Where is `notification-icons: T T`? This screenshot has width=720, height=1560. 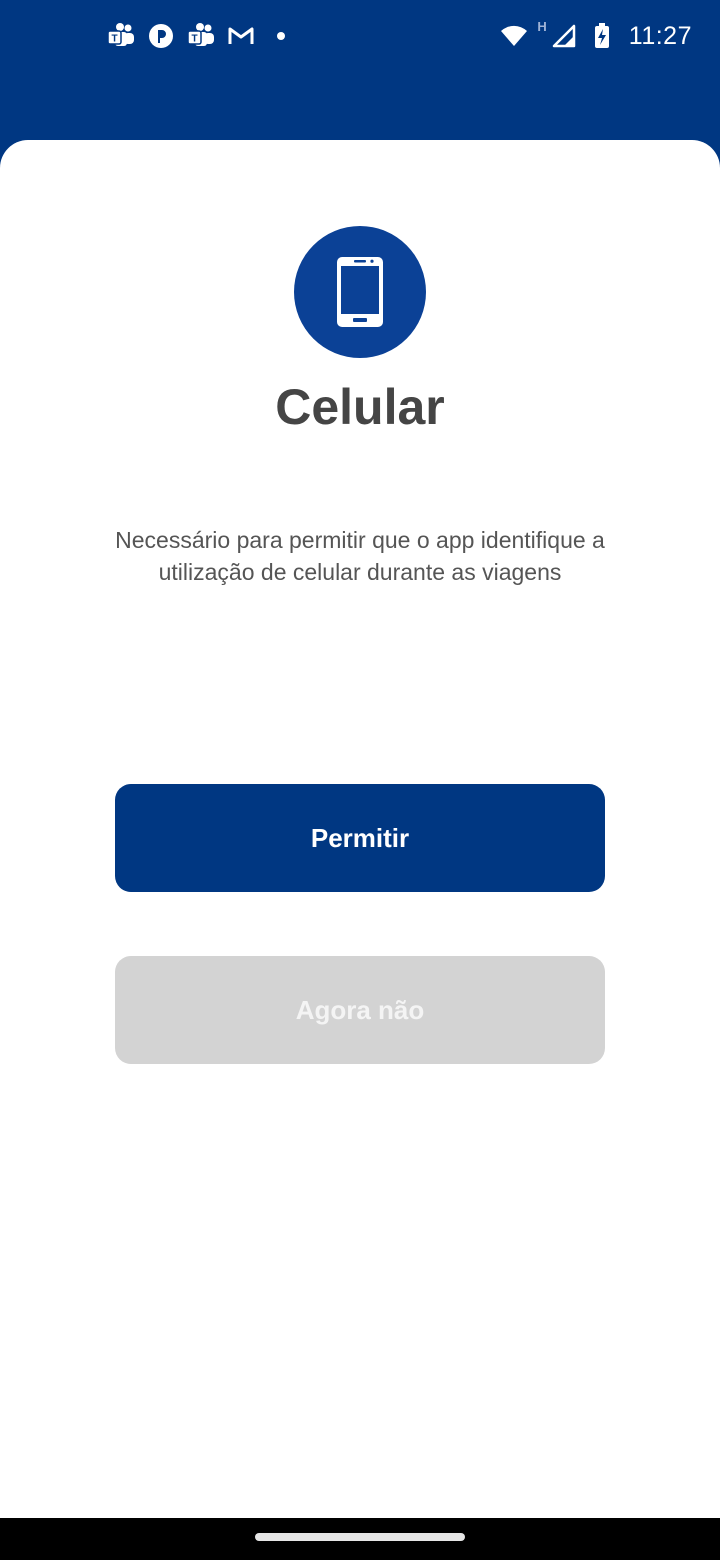
notification-icons: T T is located at coordinates (201, 36).